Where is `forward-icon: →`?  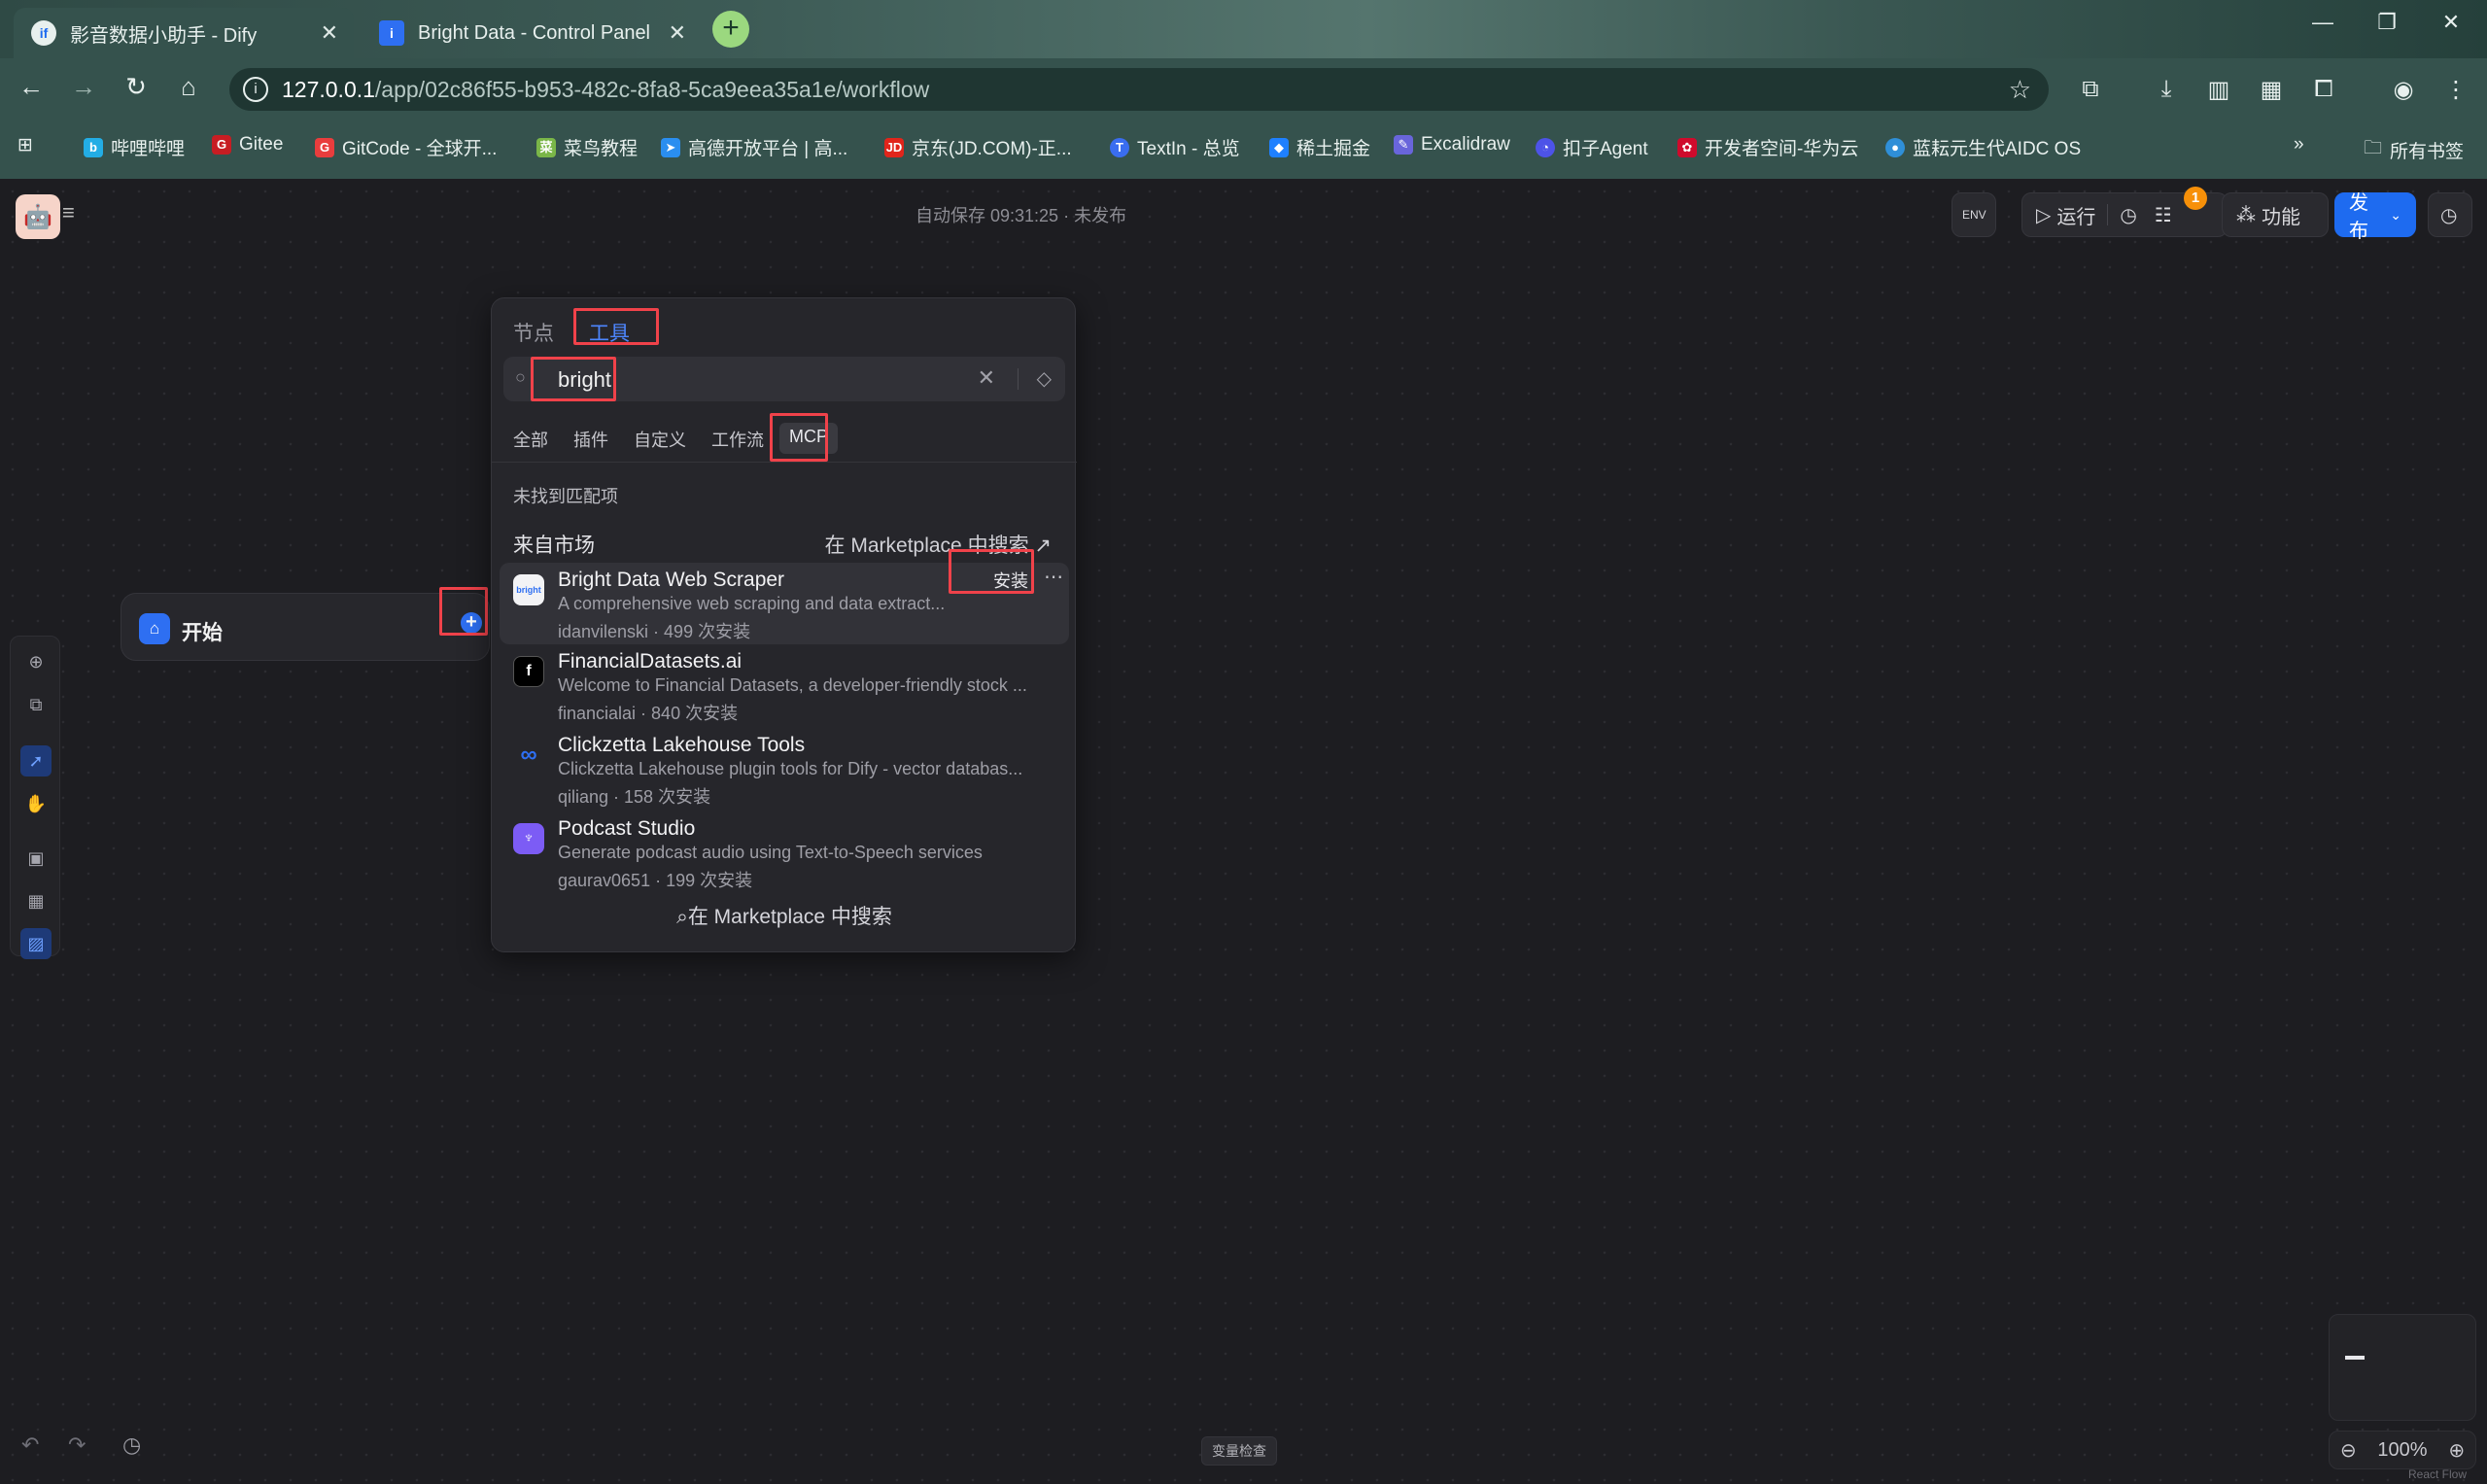 forward-icon: → is located at coordinates (83, 87).